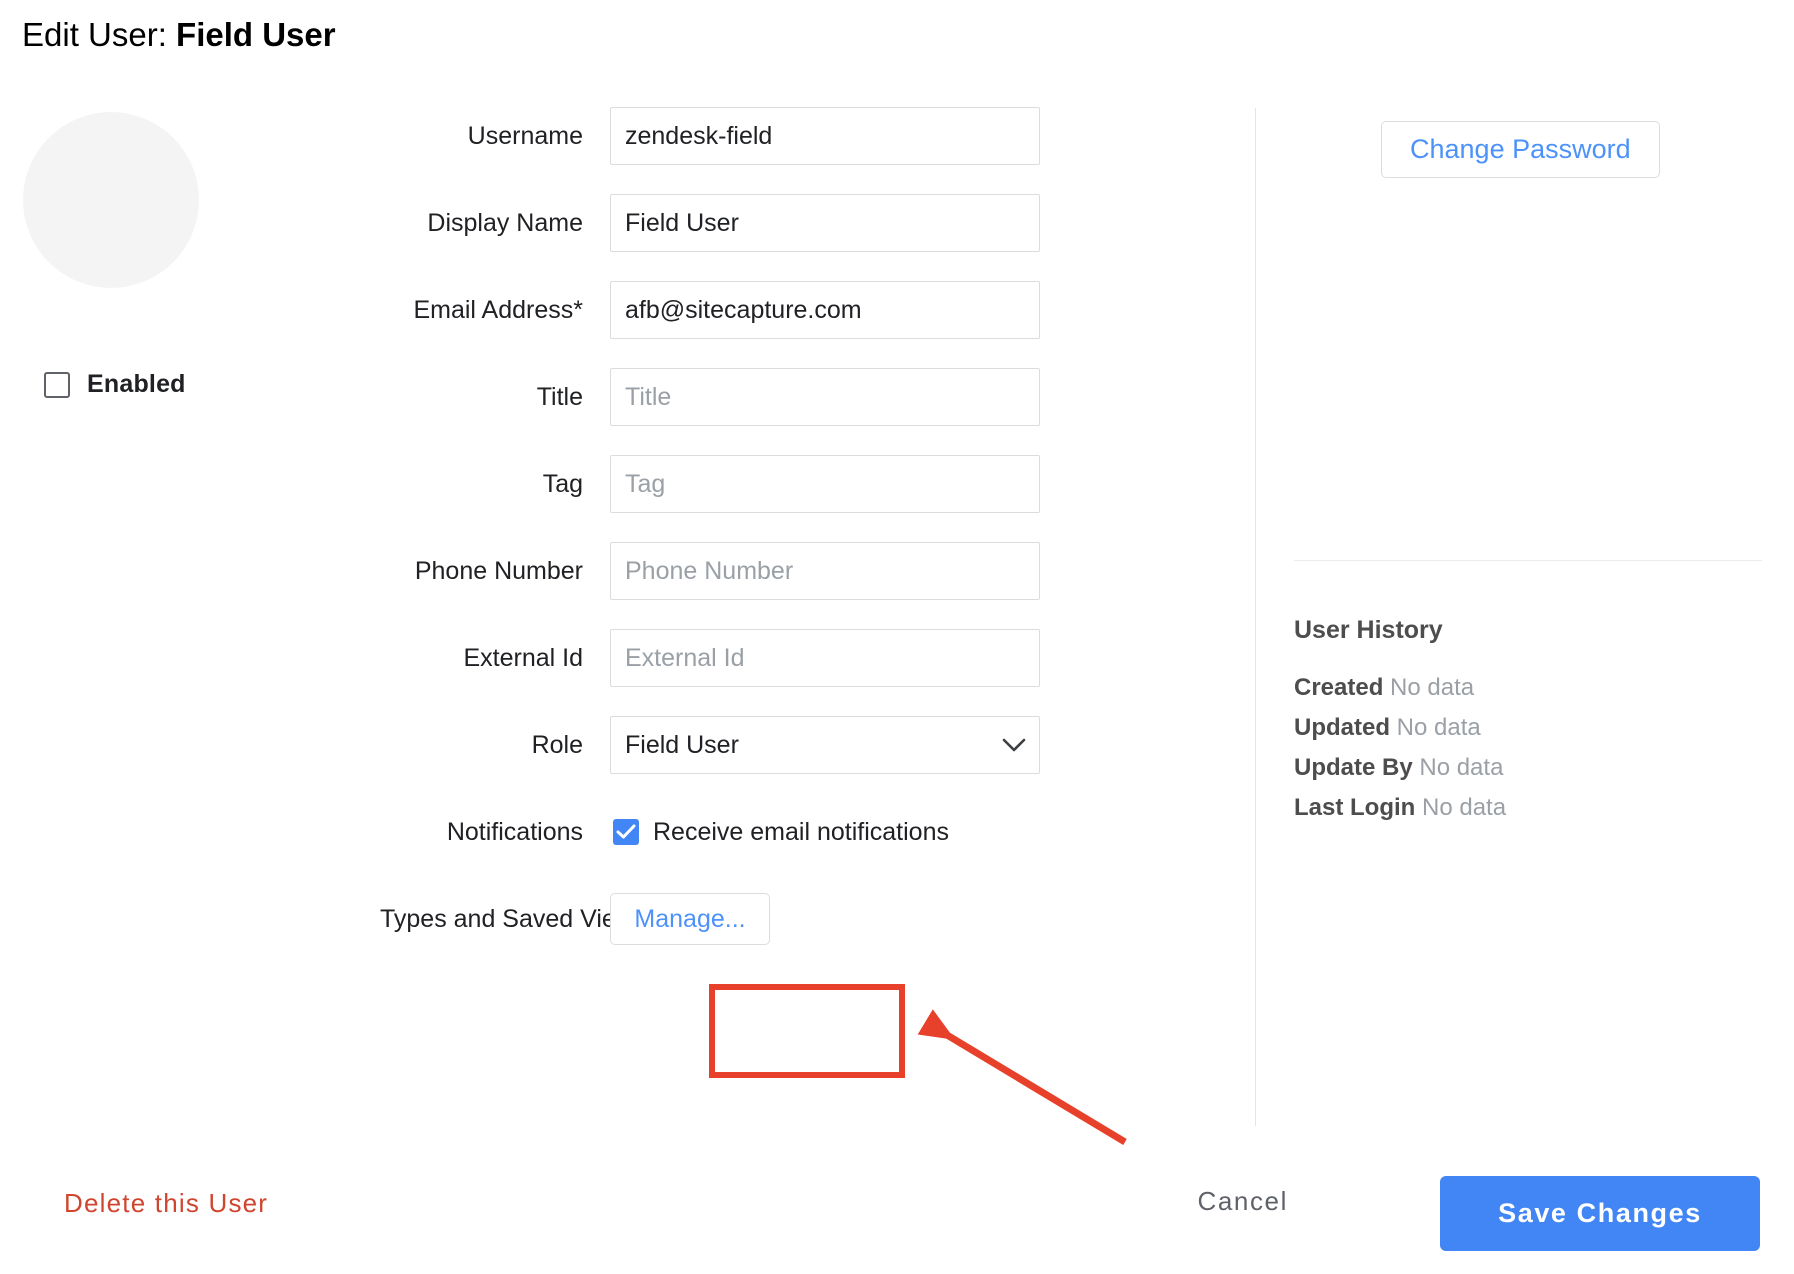 The height and width of the screenshot is (1274, 1794). Describe the element at coordinates (505, 223) in the screenshot. I see `label-display-name: Display Name` at that location.